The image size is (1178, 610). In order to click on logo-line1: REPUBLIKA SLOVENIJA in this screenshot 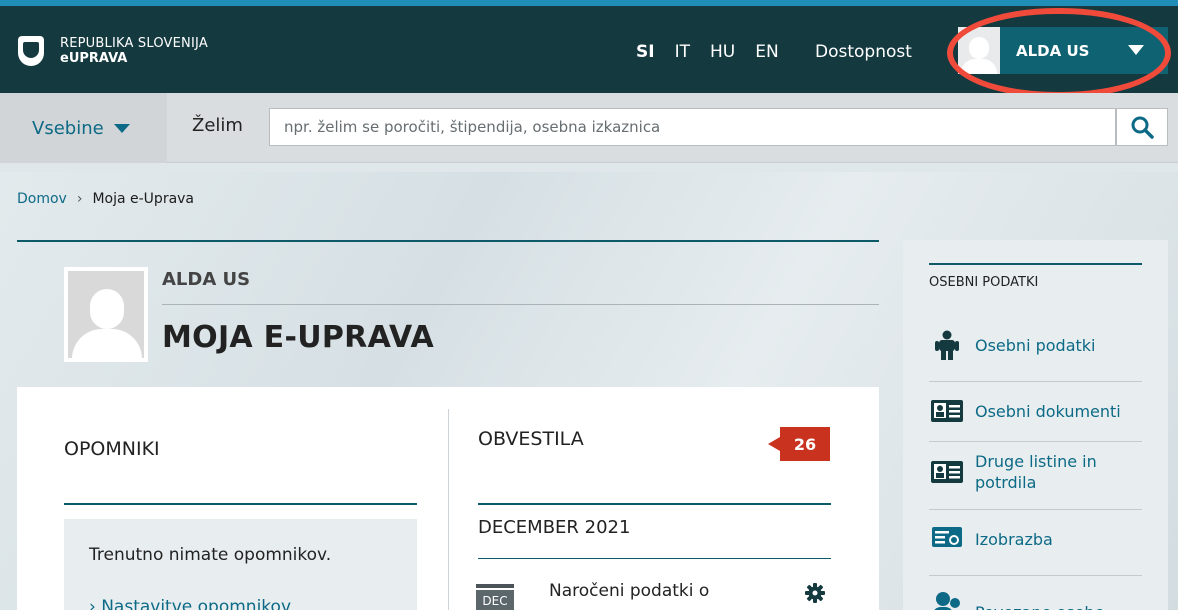, I will do `click(134, 43)`.